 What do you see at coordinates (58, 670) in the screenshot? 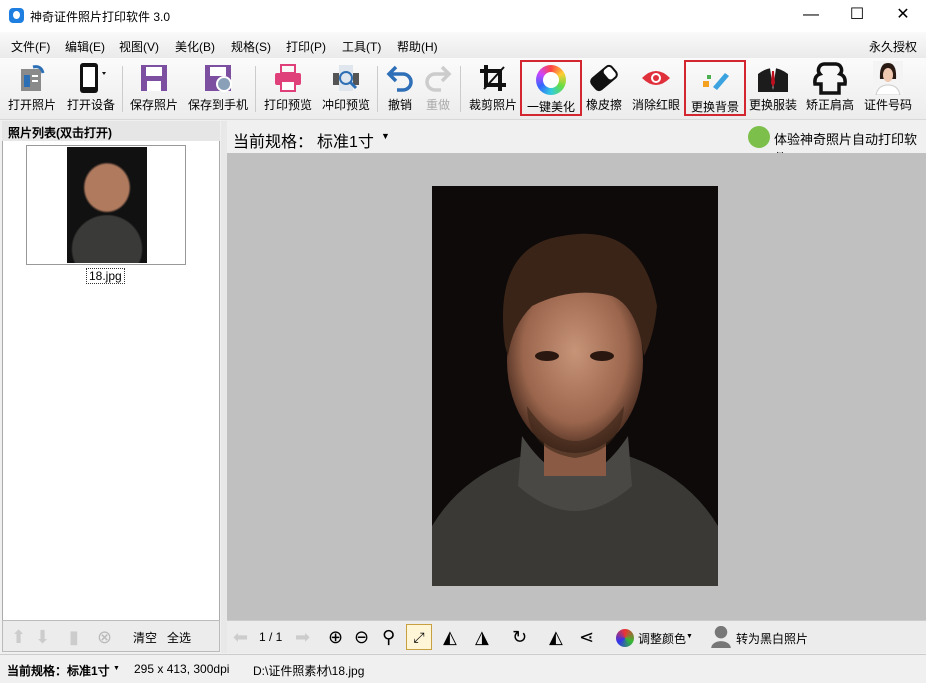
I see `status-spec: 当前规格：标准1寸` at bounding box center [58, 670].